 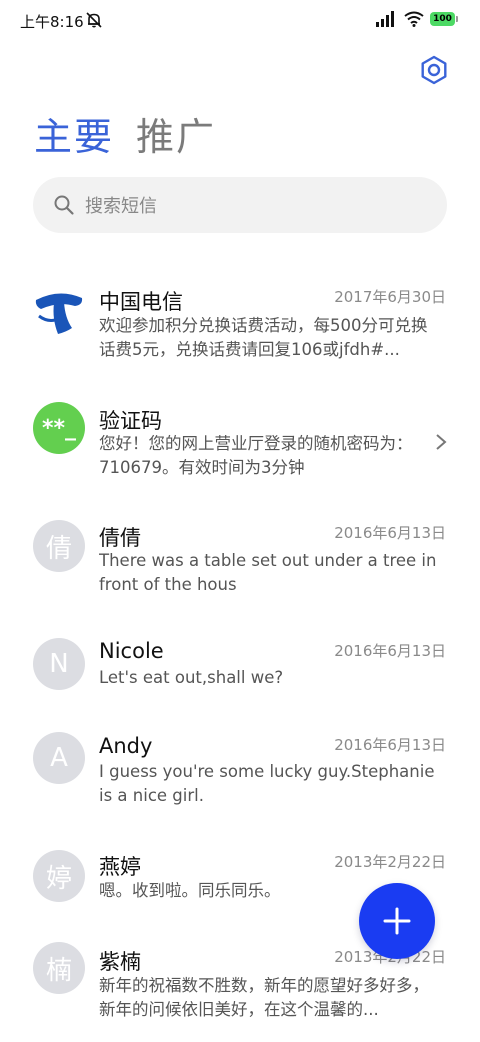 What do you see at coordinates (256, 455) in the screenshot?
I see `message-preview: 您好！您的网上营业厅登录的随机密码为：710679。有效时间为3分钟` at bounding box center [256, 455].